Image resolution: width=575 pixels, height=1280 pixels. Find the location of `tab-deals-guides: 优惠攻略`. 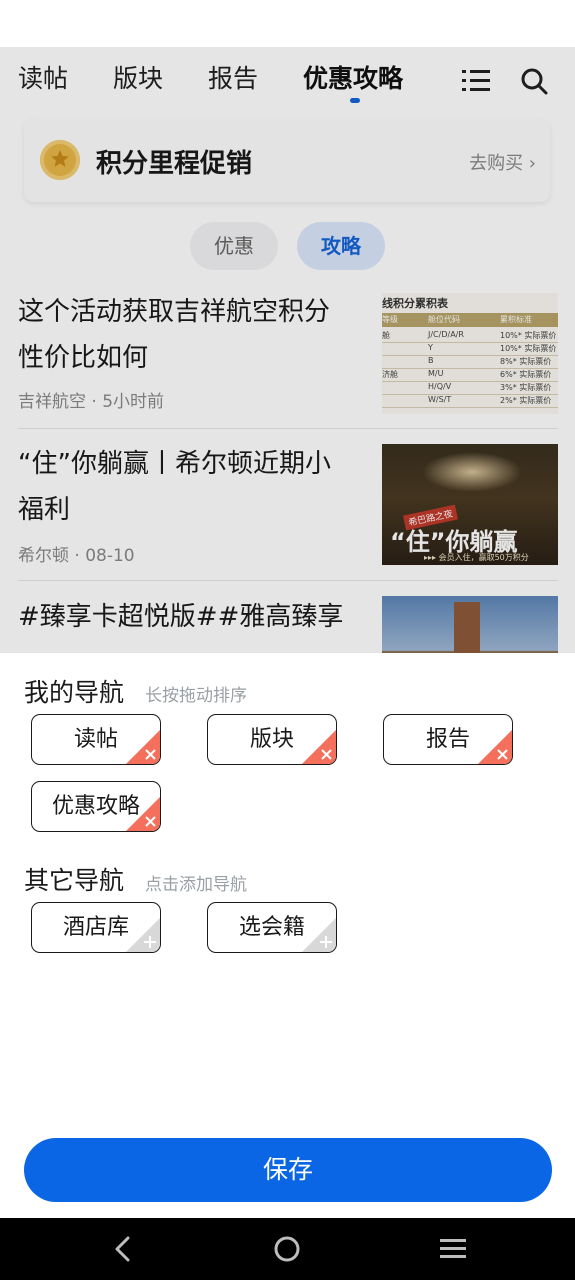

tab-deals-guides: 优惠攻略 is located at coordinates (353, 77).